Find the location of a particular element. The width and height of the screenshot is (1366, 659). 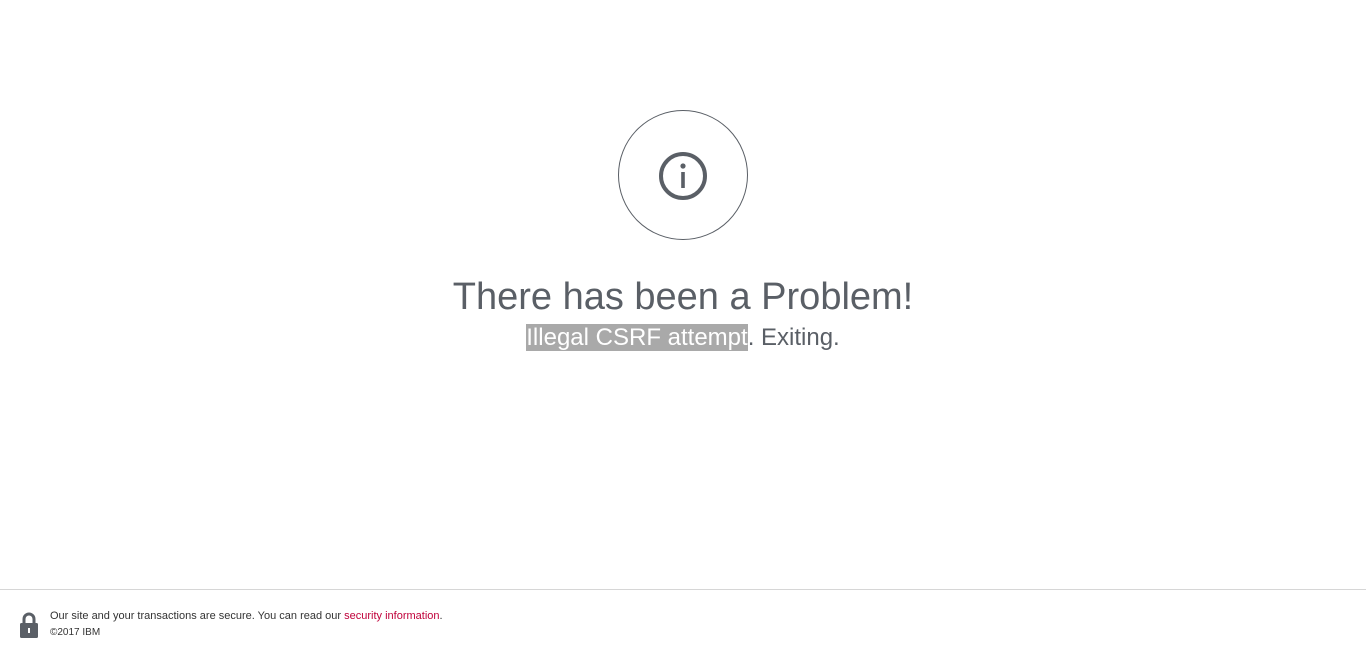

security-notice-period: . is located at coordinates (441, 616).